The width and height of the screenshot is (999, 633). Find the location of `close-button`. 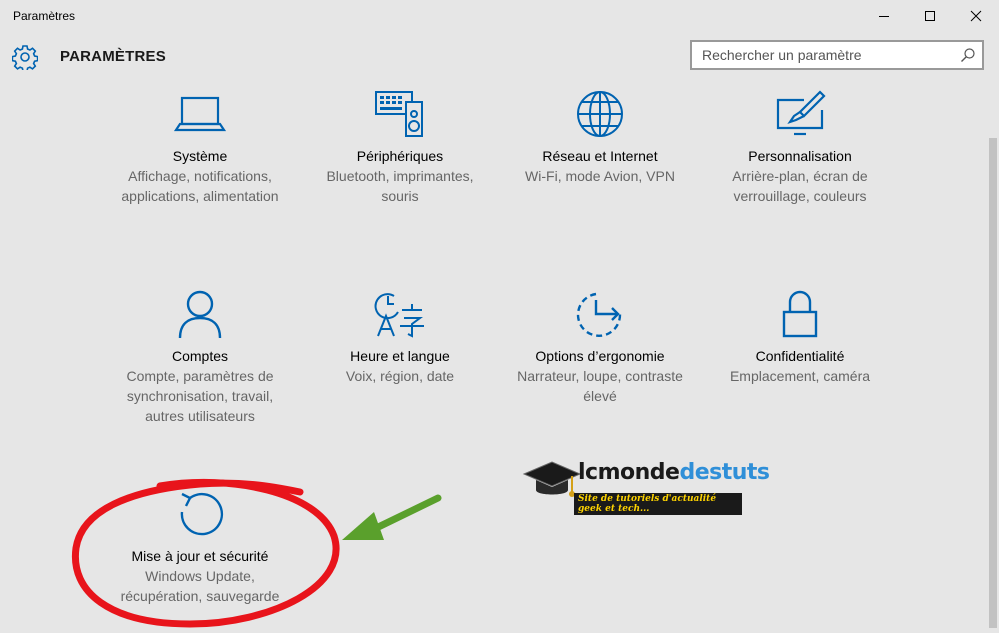

close-button is located at coordinates (976, 16).